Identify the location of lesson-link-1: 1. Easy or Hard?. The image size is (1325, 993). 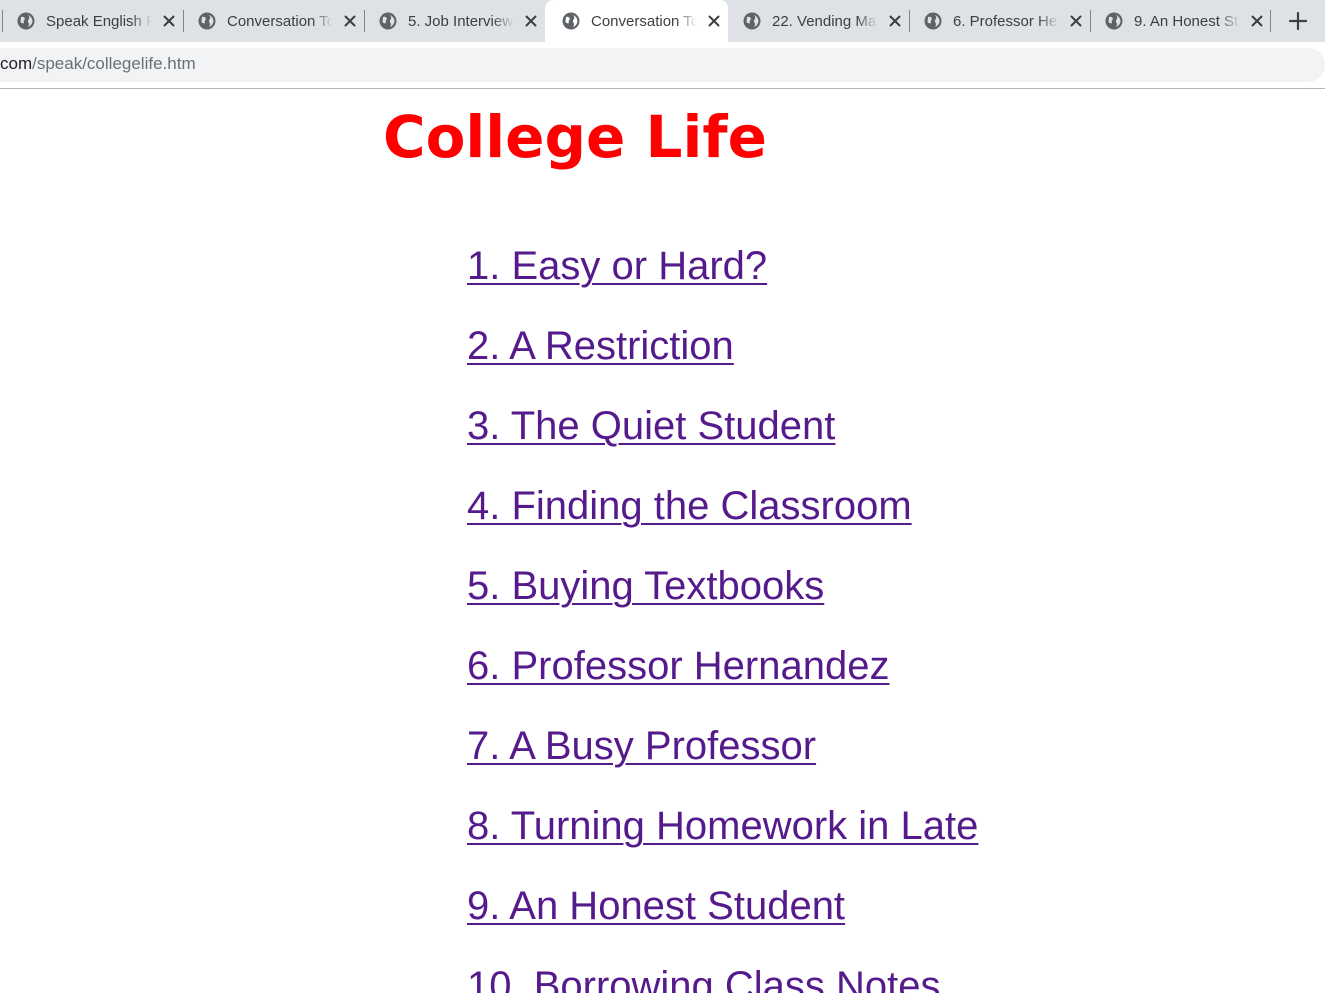
(617, 266).